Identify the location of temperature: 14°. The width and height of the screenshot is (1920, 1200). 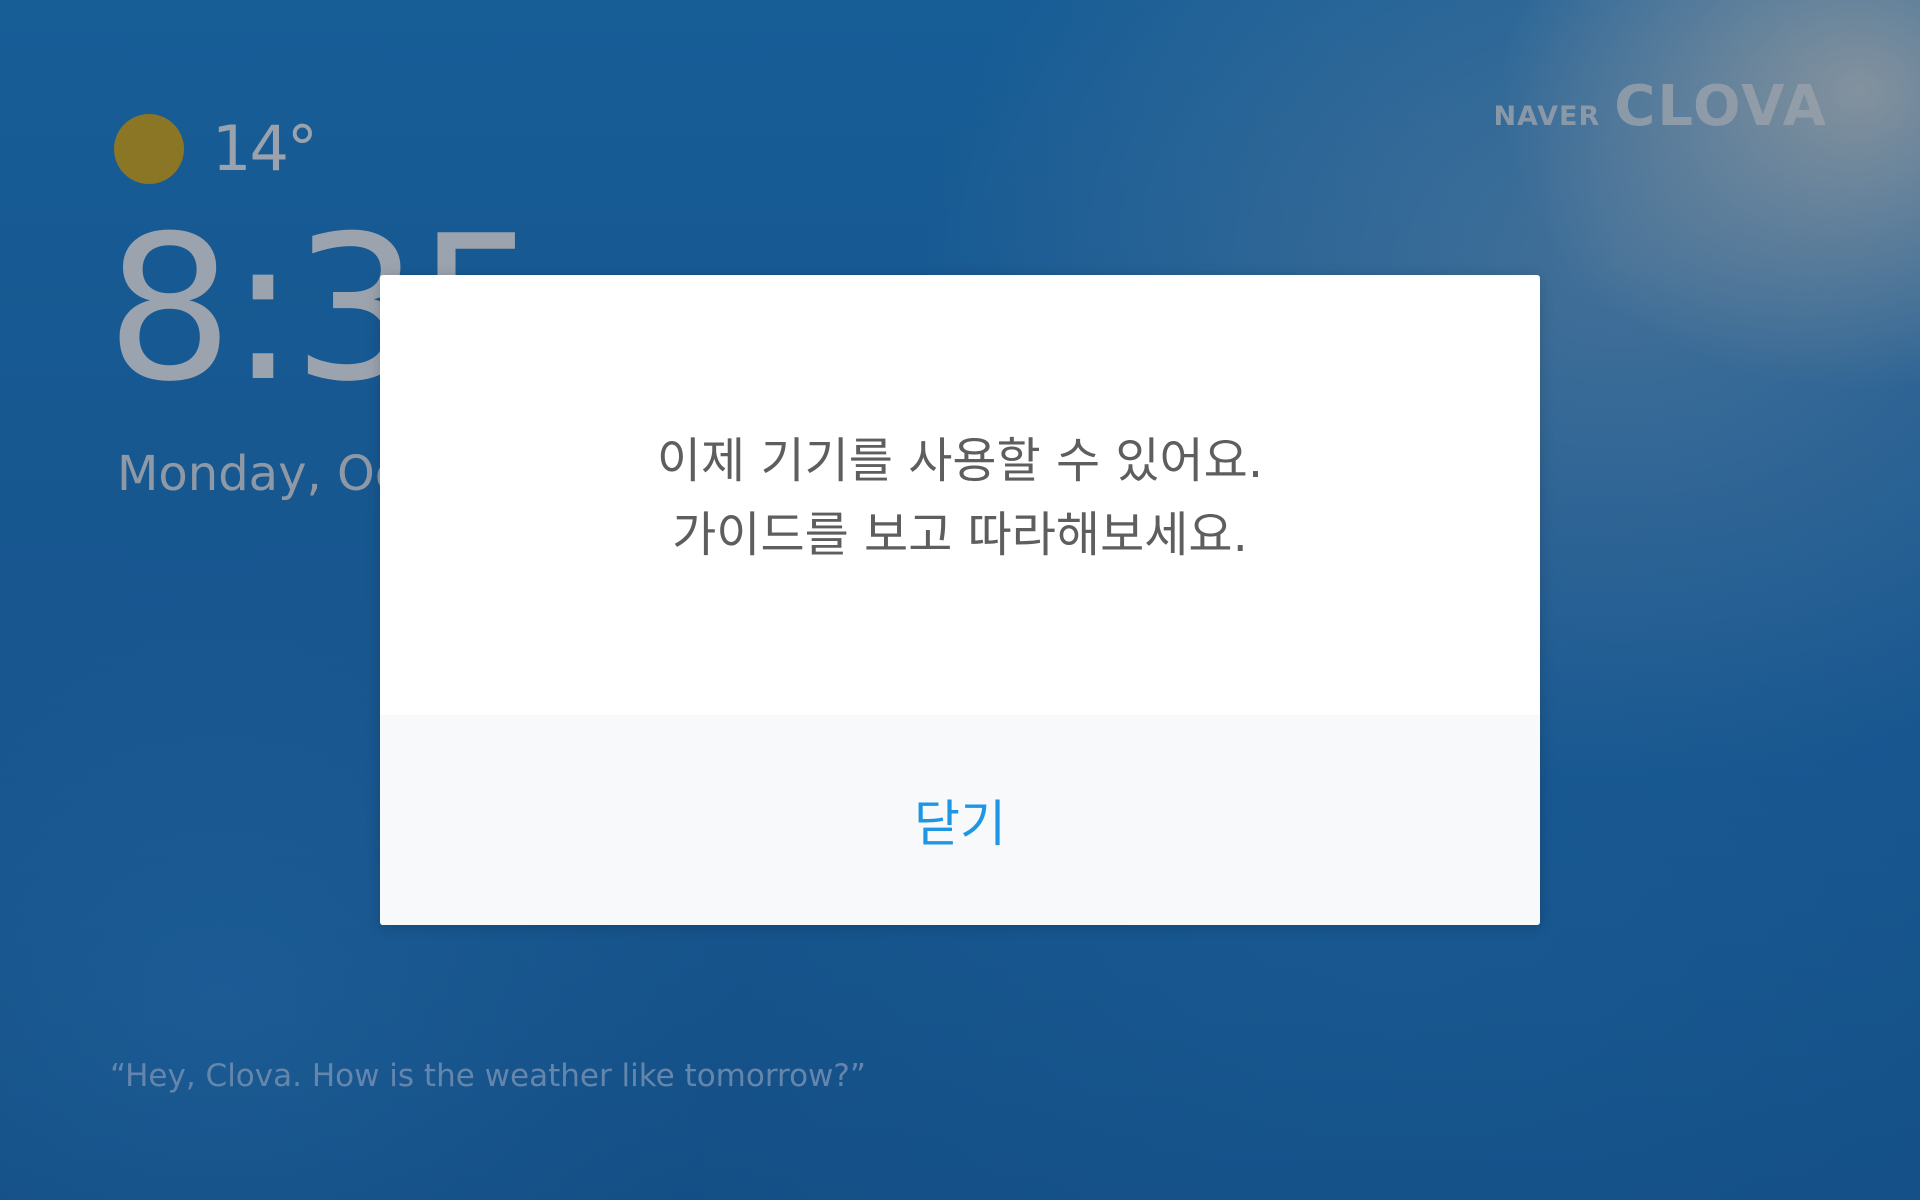
(265, 148).